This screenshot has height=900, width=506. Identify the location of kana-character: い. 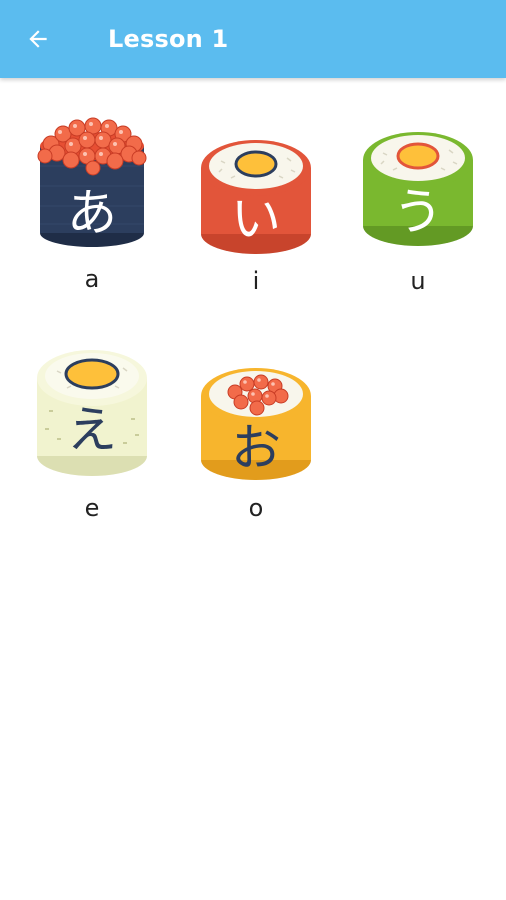
(256, 219).